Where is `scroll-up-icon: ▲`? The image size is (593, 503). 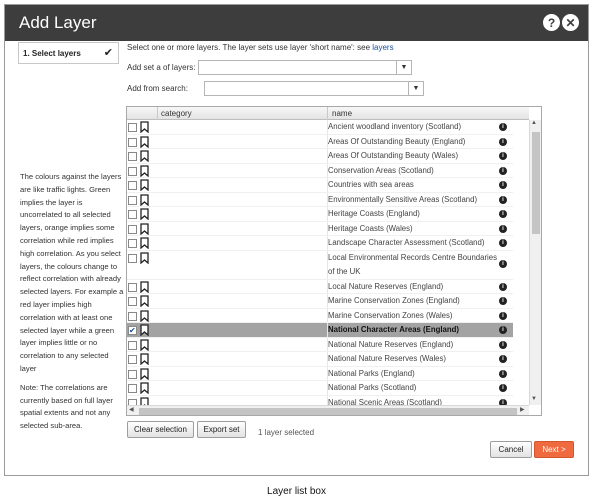 scroll-up-icon: ▲ is located at coordinates (534, 123).